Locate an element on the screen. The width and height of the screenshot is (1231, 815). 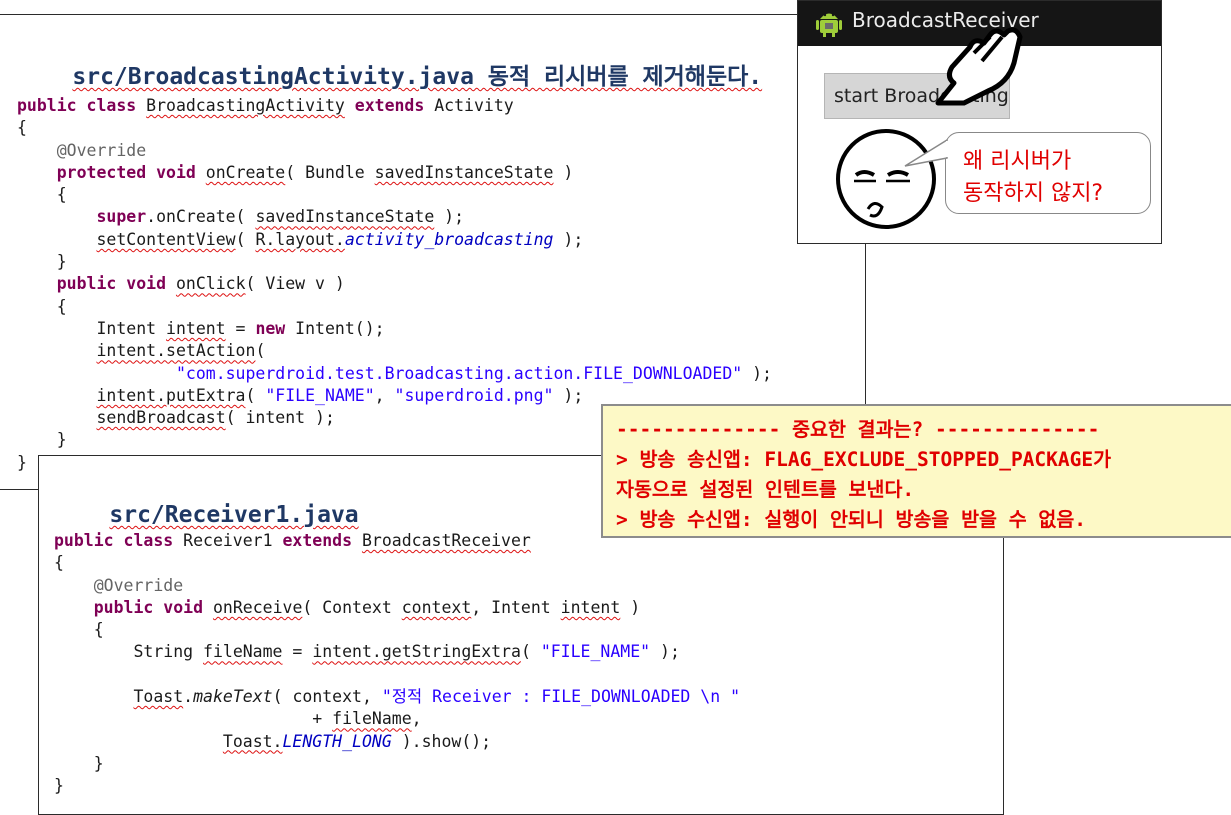
pointing-hand-icon is located at coordinates (979, 66).